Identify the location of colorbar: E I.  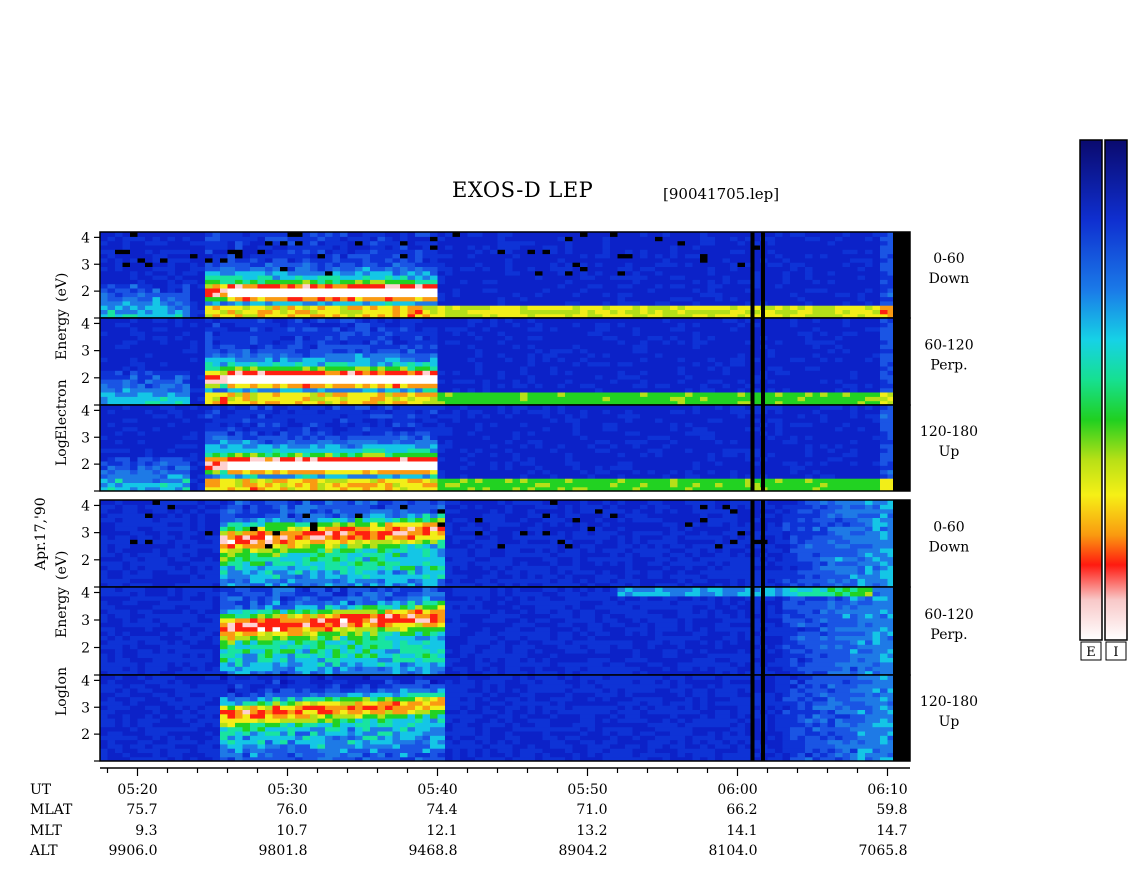
(1103, 400).